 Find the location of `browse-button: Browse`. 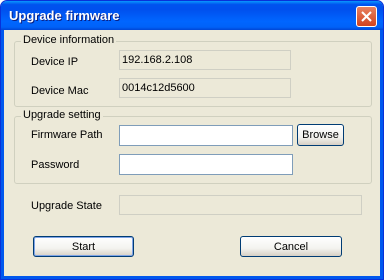

browse-button: Browse is located at coordinates (320, 135).